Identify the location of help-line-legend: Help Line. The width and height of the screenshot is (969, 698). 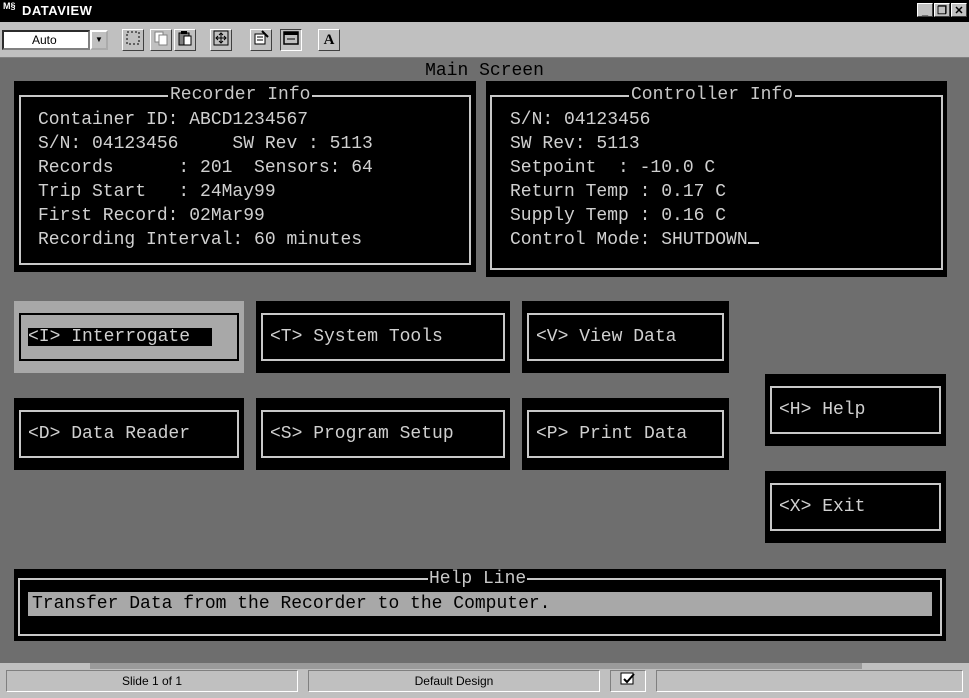
(478, 579).